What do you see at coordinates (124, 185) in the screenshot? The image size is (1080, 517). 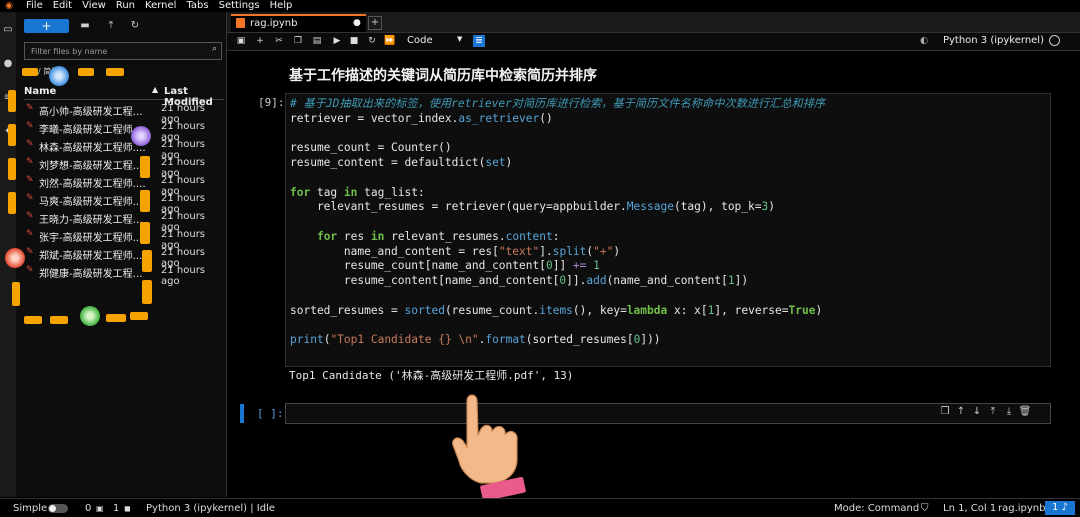 I see `file-row: ✎ 刘然-高级研发工程师.pdf 21 hours ago` at bounding box center [124, 185].